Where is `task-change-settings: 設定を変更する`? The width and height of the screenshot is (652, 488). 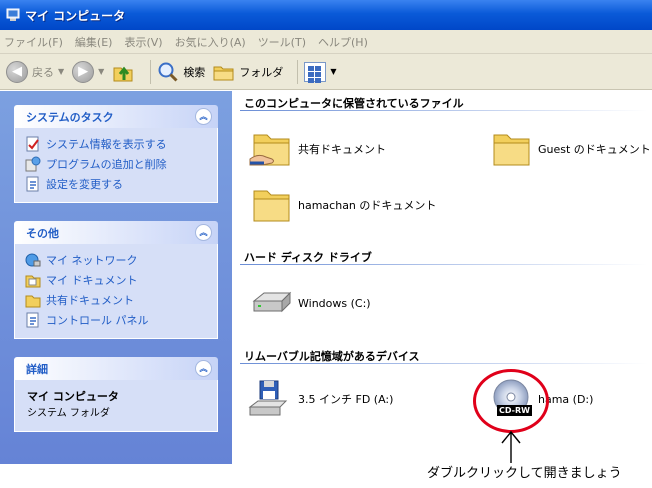 task-change-settings: 設定を変更する is located at coordinates (116, 184).